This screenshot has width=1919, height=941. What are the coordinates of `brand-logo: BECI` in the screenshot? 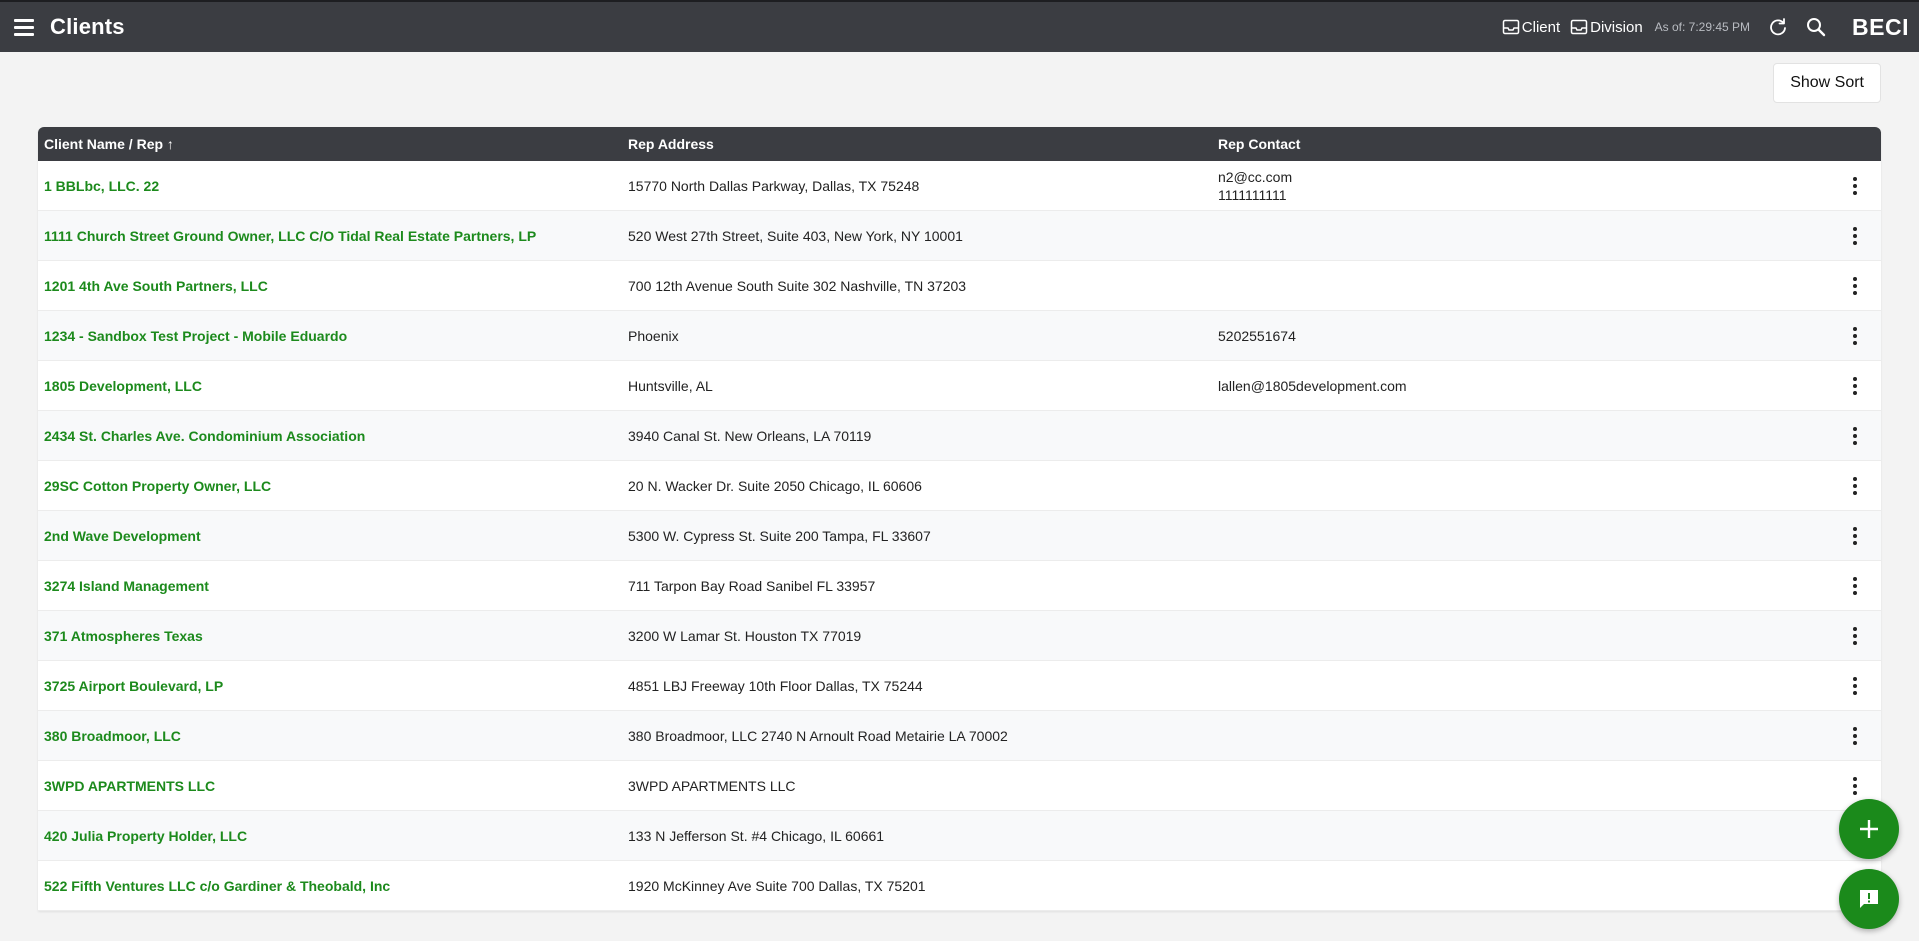 It's located at (1880, 26).